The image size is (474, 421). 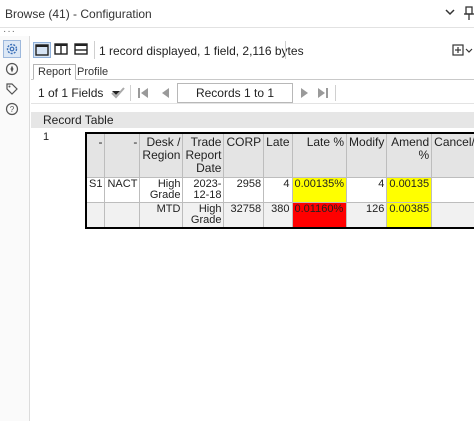 I want to click on table-cell: 2023-12-18, so click(x=203, y=190).